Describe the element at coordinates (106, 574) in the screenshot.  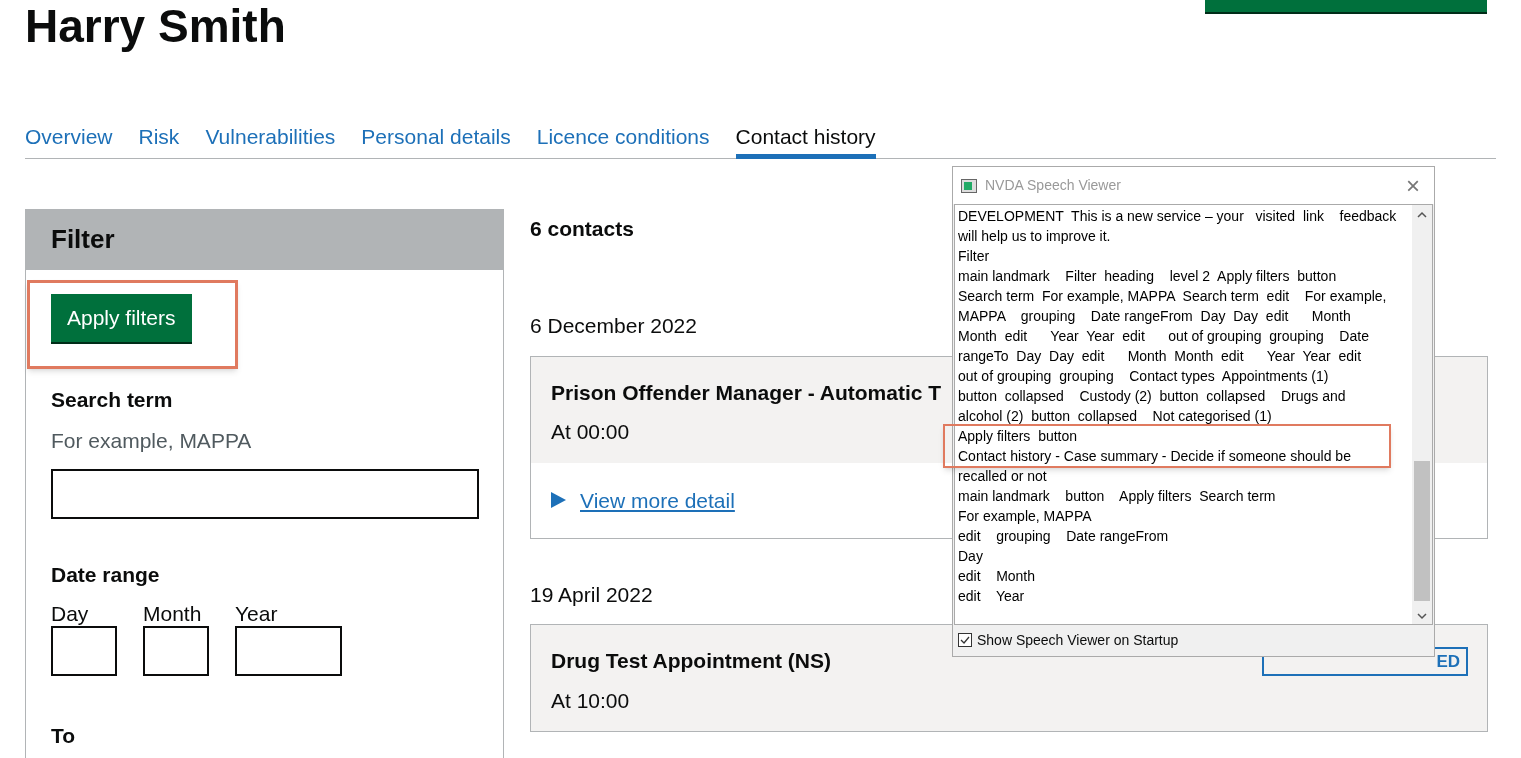
I see `date-range-label: Date range` at that location.